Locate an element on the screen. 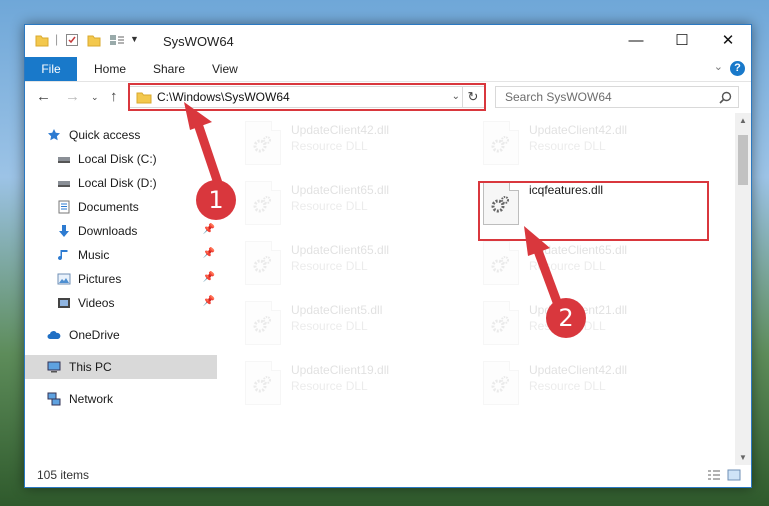 The height and width of the screenshot is (506, 769). new-folder-icon is located at coordinates (94, 40).